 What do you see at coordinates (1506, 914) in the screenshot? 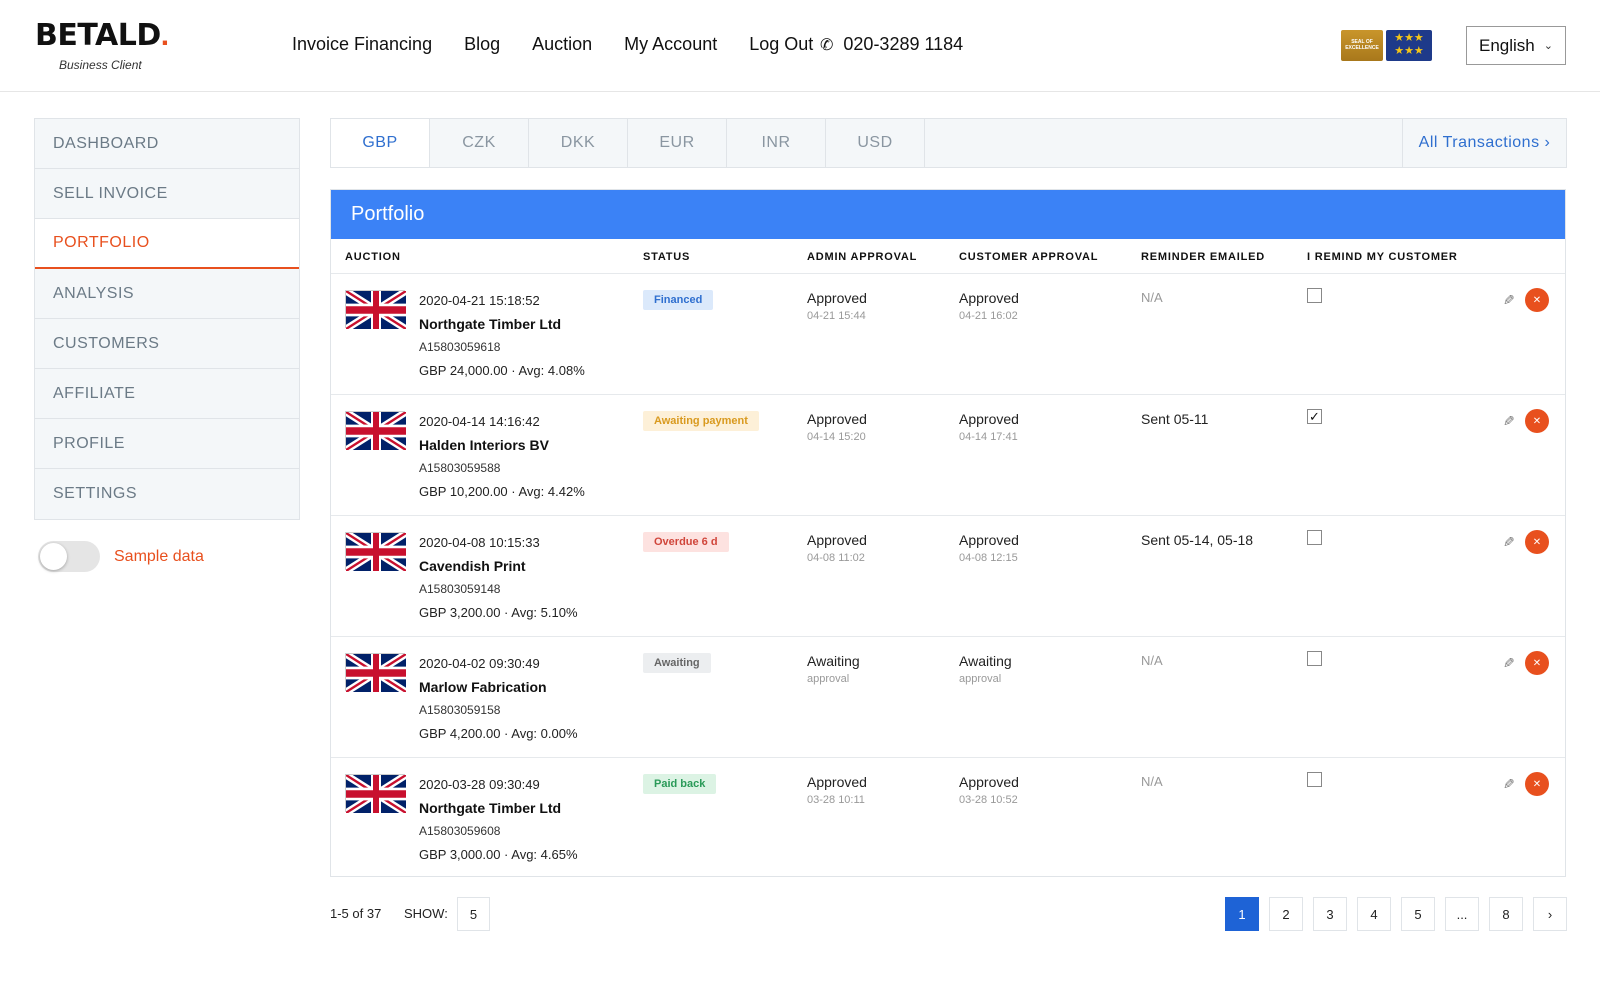
I see `page-button: 8` at bounding box center [1506, 914].